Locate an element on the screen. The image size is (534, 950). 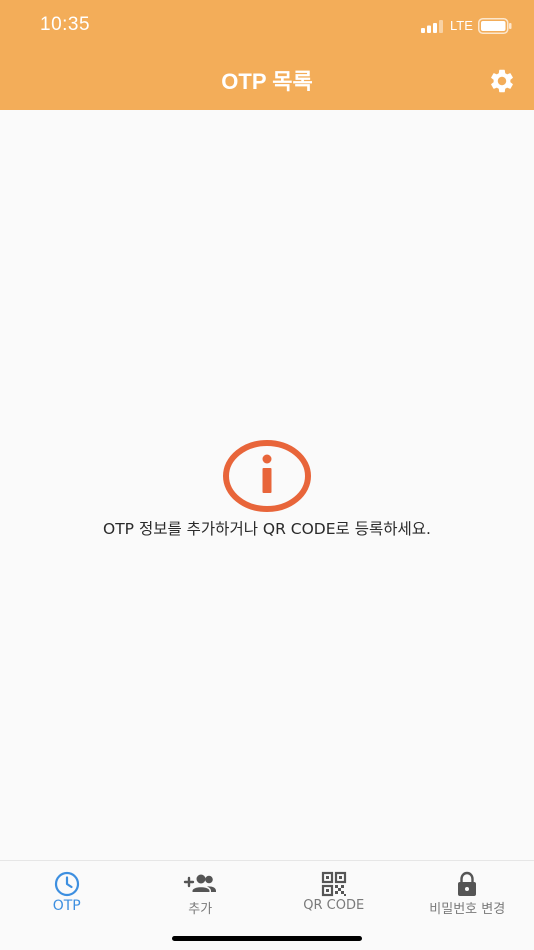
tab-otp: OTP is located at coordinates (67, 896).